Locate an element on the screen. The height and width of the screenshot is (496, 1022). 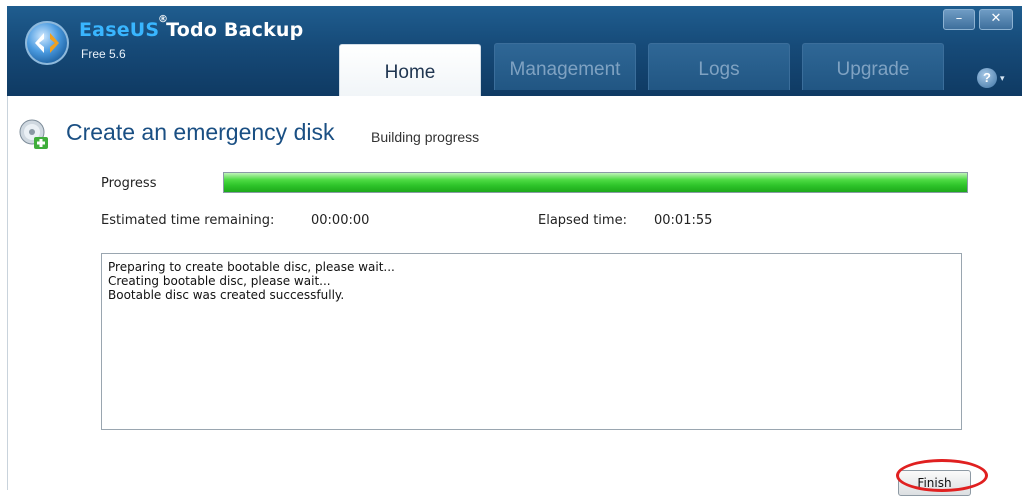
page-title: Create an emergency disk is located at coordinates (200, 132).